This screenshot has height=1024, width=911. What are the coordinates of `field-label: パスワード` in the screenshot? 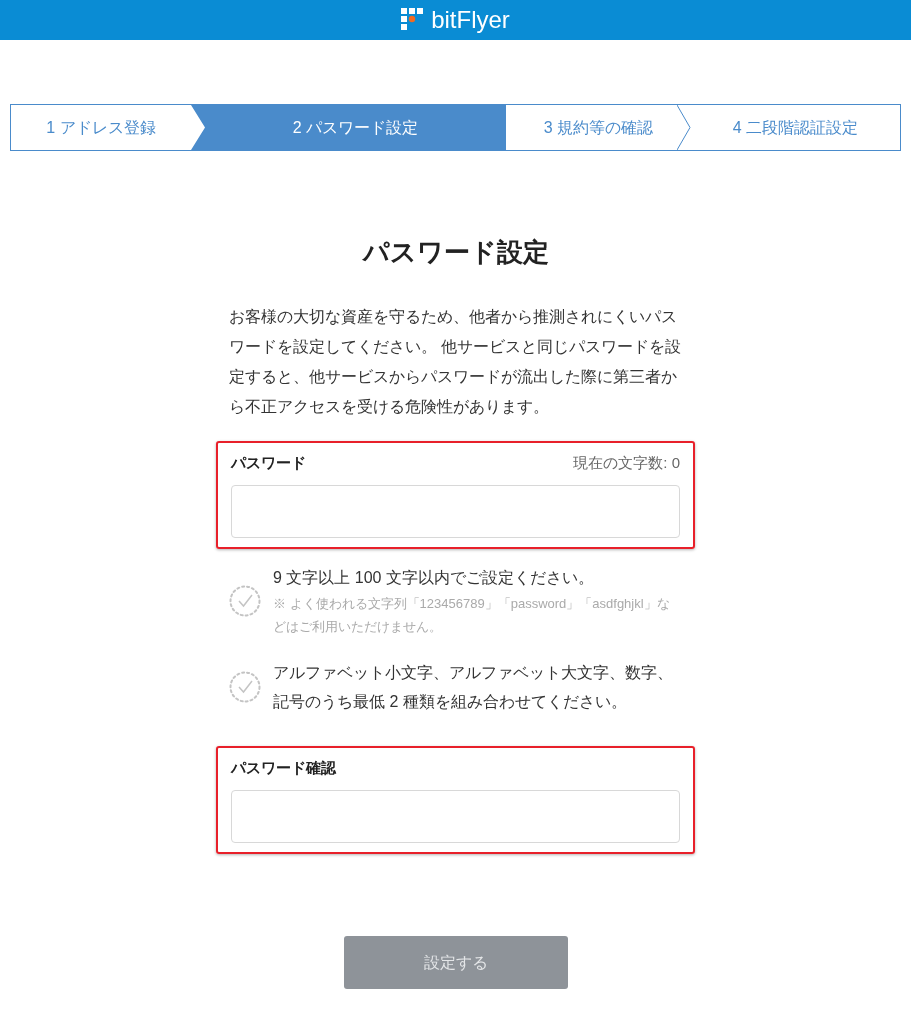 It's located at (268, 462).